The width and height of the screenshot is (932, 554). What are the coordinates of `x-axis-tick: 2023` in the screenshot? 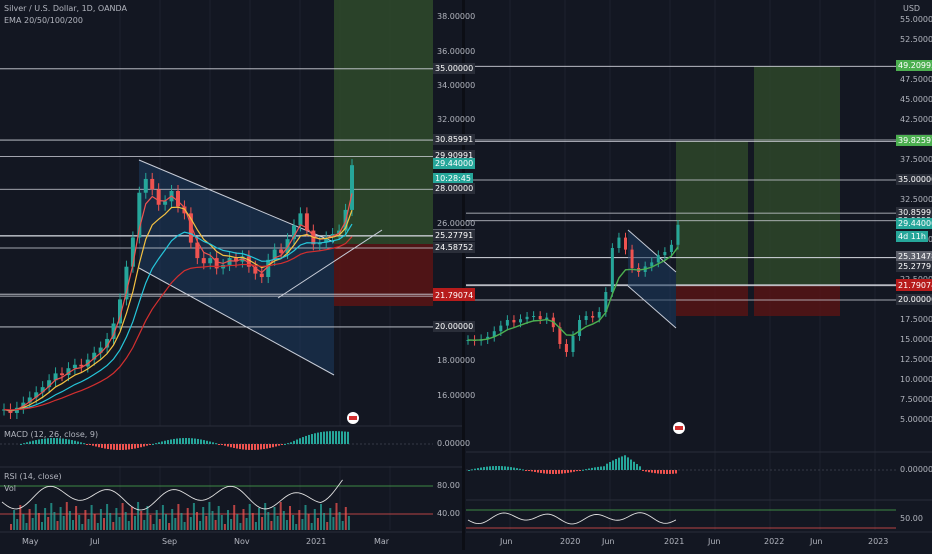 It's located at (878, 541).